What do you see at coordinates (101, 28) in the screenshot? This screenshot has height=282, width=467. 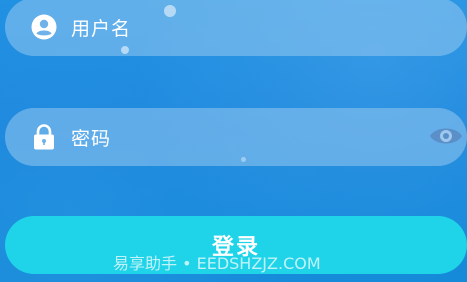 I see `username-placeholder: 用户名` at bounding box center [101, 28].